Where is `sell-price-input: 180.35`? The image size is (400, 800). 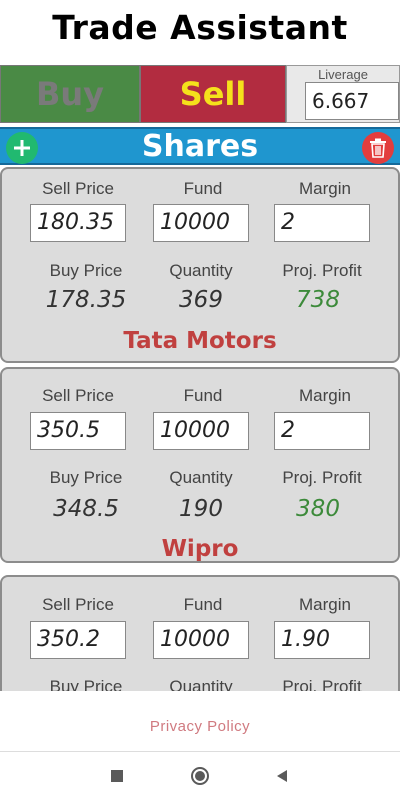
sell-price-input: 180.35 is located at coordinates (78, 223).